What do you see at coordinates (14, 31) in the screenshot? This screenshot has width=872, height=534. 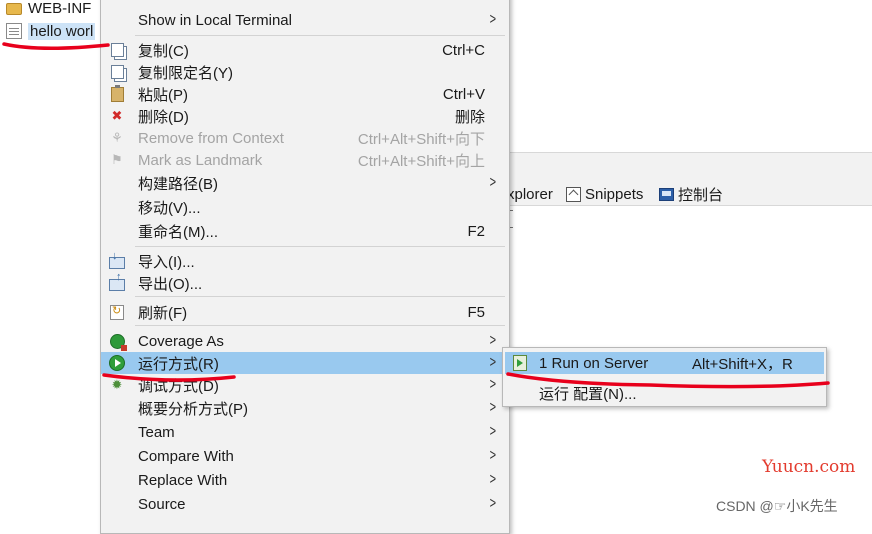 I see `jsp-file-icon` at bounding box center [14, 31].